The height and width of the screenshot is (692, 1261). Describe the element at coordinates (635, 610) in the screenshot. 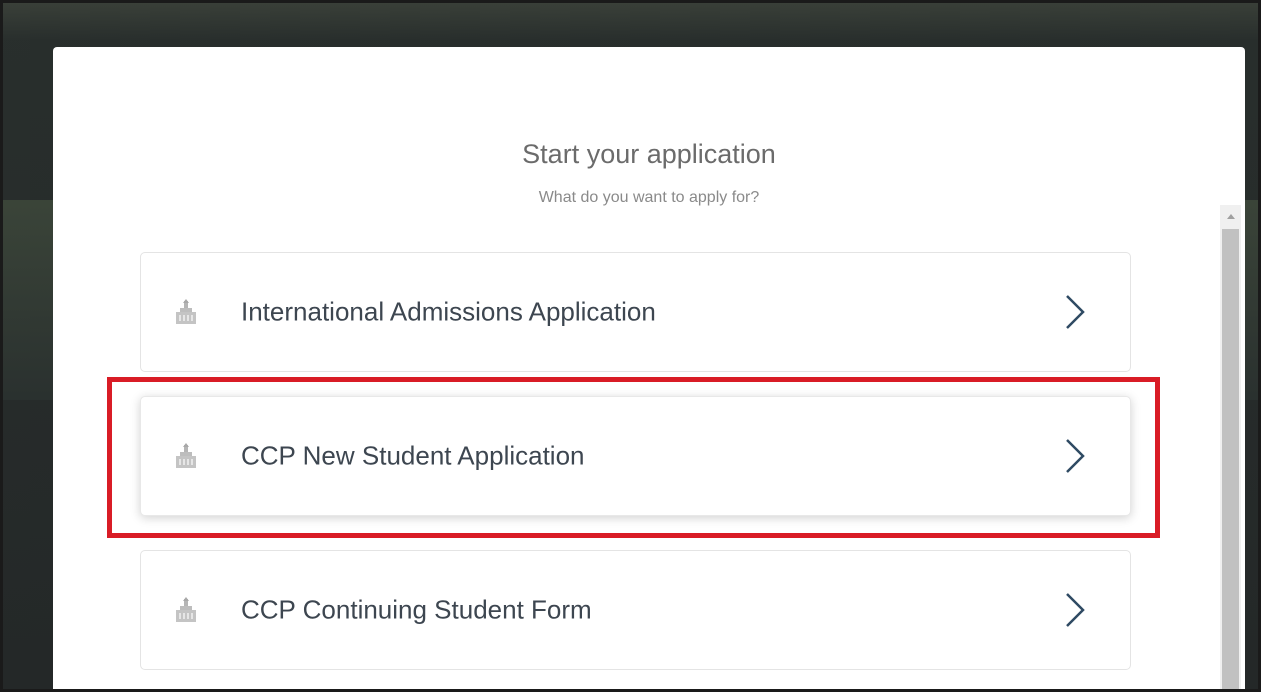

I see `option-ccp-continuing-student: CCP Continuing Student Form` at that location.